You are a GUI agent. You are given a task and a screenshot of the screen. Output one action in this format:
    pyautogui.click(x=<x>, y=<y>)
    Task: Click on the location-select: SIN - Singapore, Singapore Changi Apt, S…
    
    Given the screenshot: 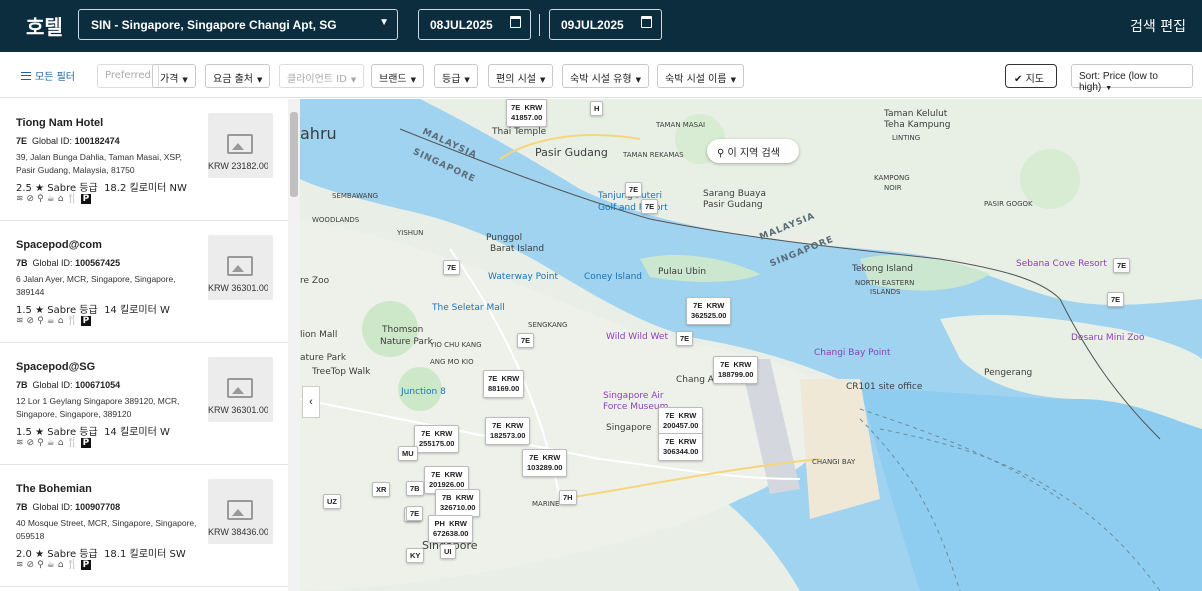 What is the action you would take?
    pyautogui.click(x=238, y=24)
    